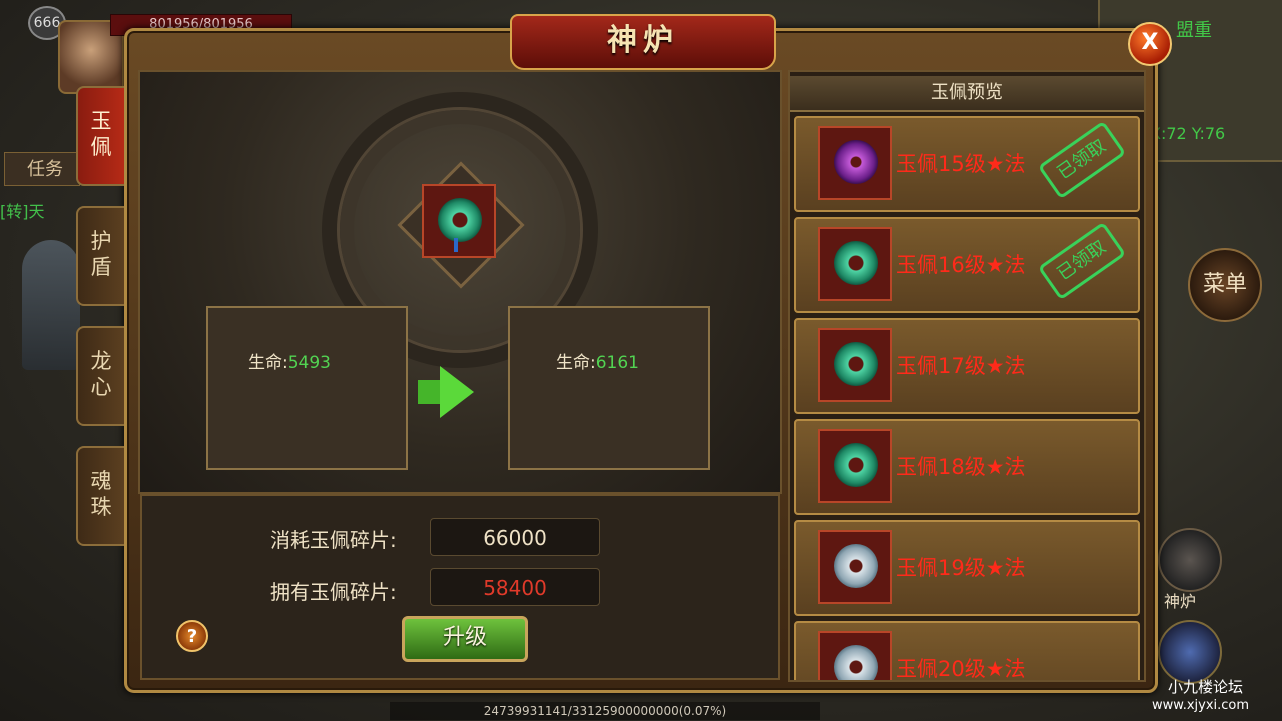  I want to click on tab-label-line1: 魂, so click(101, 481).